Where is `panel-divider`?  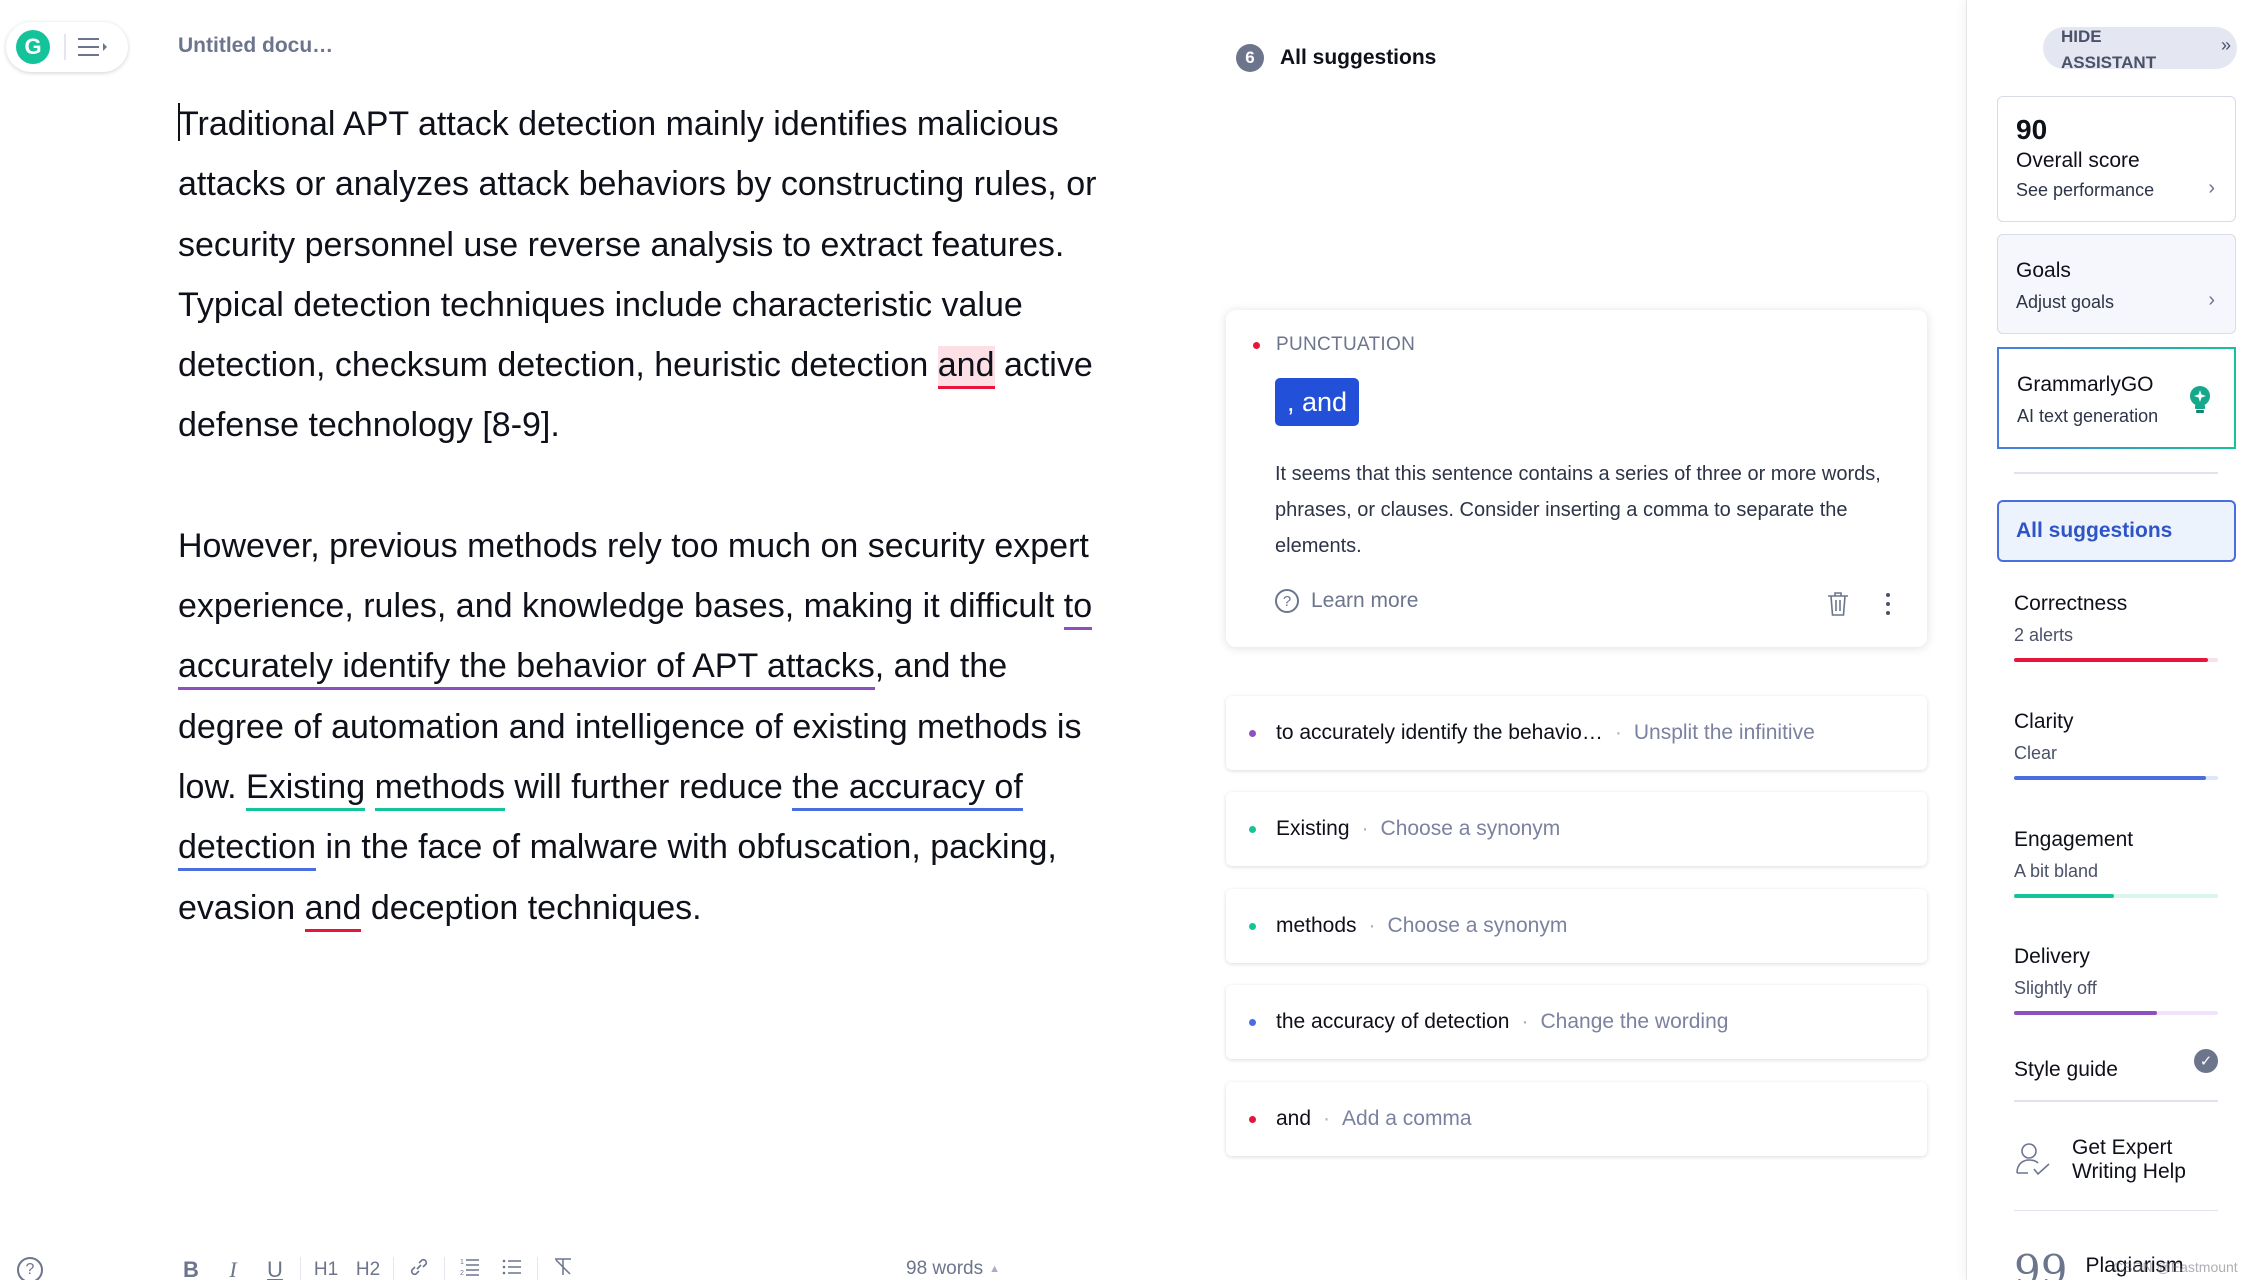 panel-divider is located at coordinates (2116, 1210).